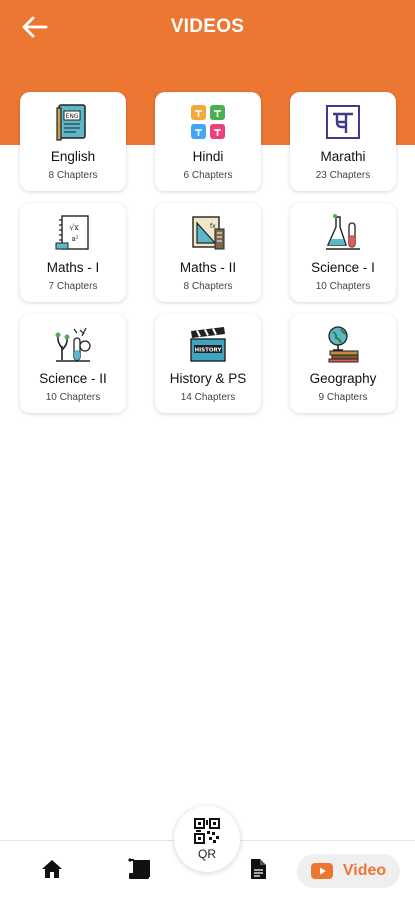  Describe the element at coordinates (207, 26) in the screenshot. I see `page-title: VIDEOS` at that location.